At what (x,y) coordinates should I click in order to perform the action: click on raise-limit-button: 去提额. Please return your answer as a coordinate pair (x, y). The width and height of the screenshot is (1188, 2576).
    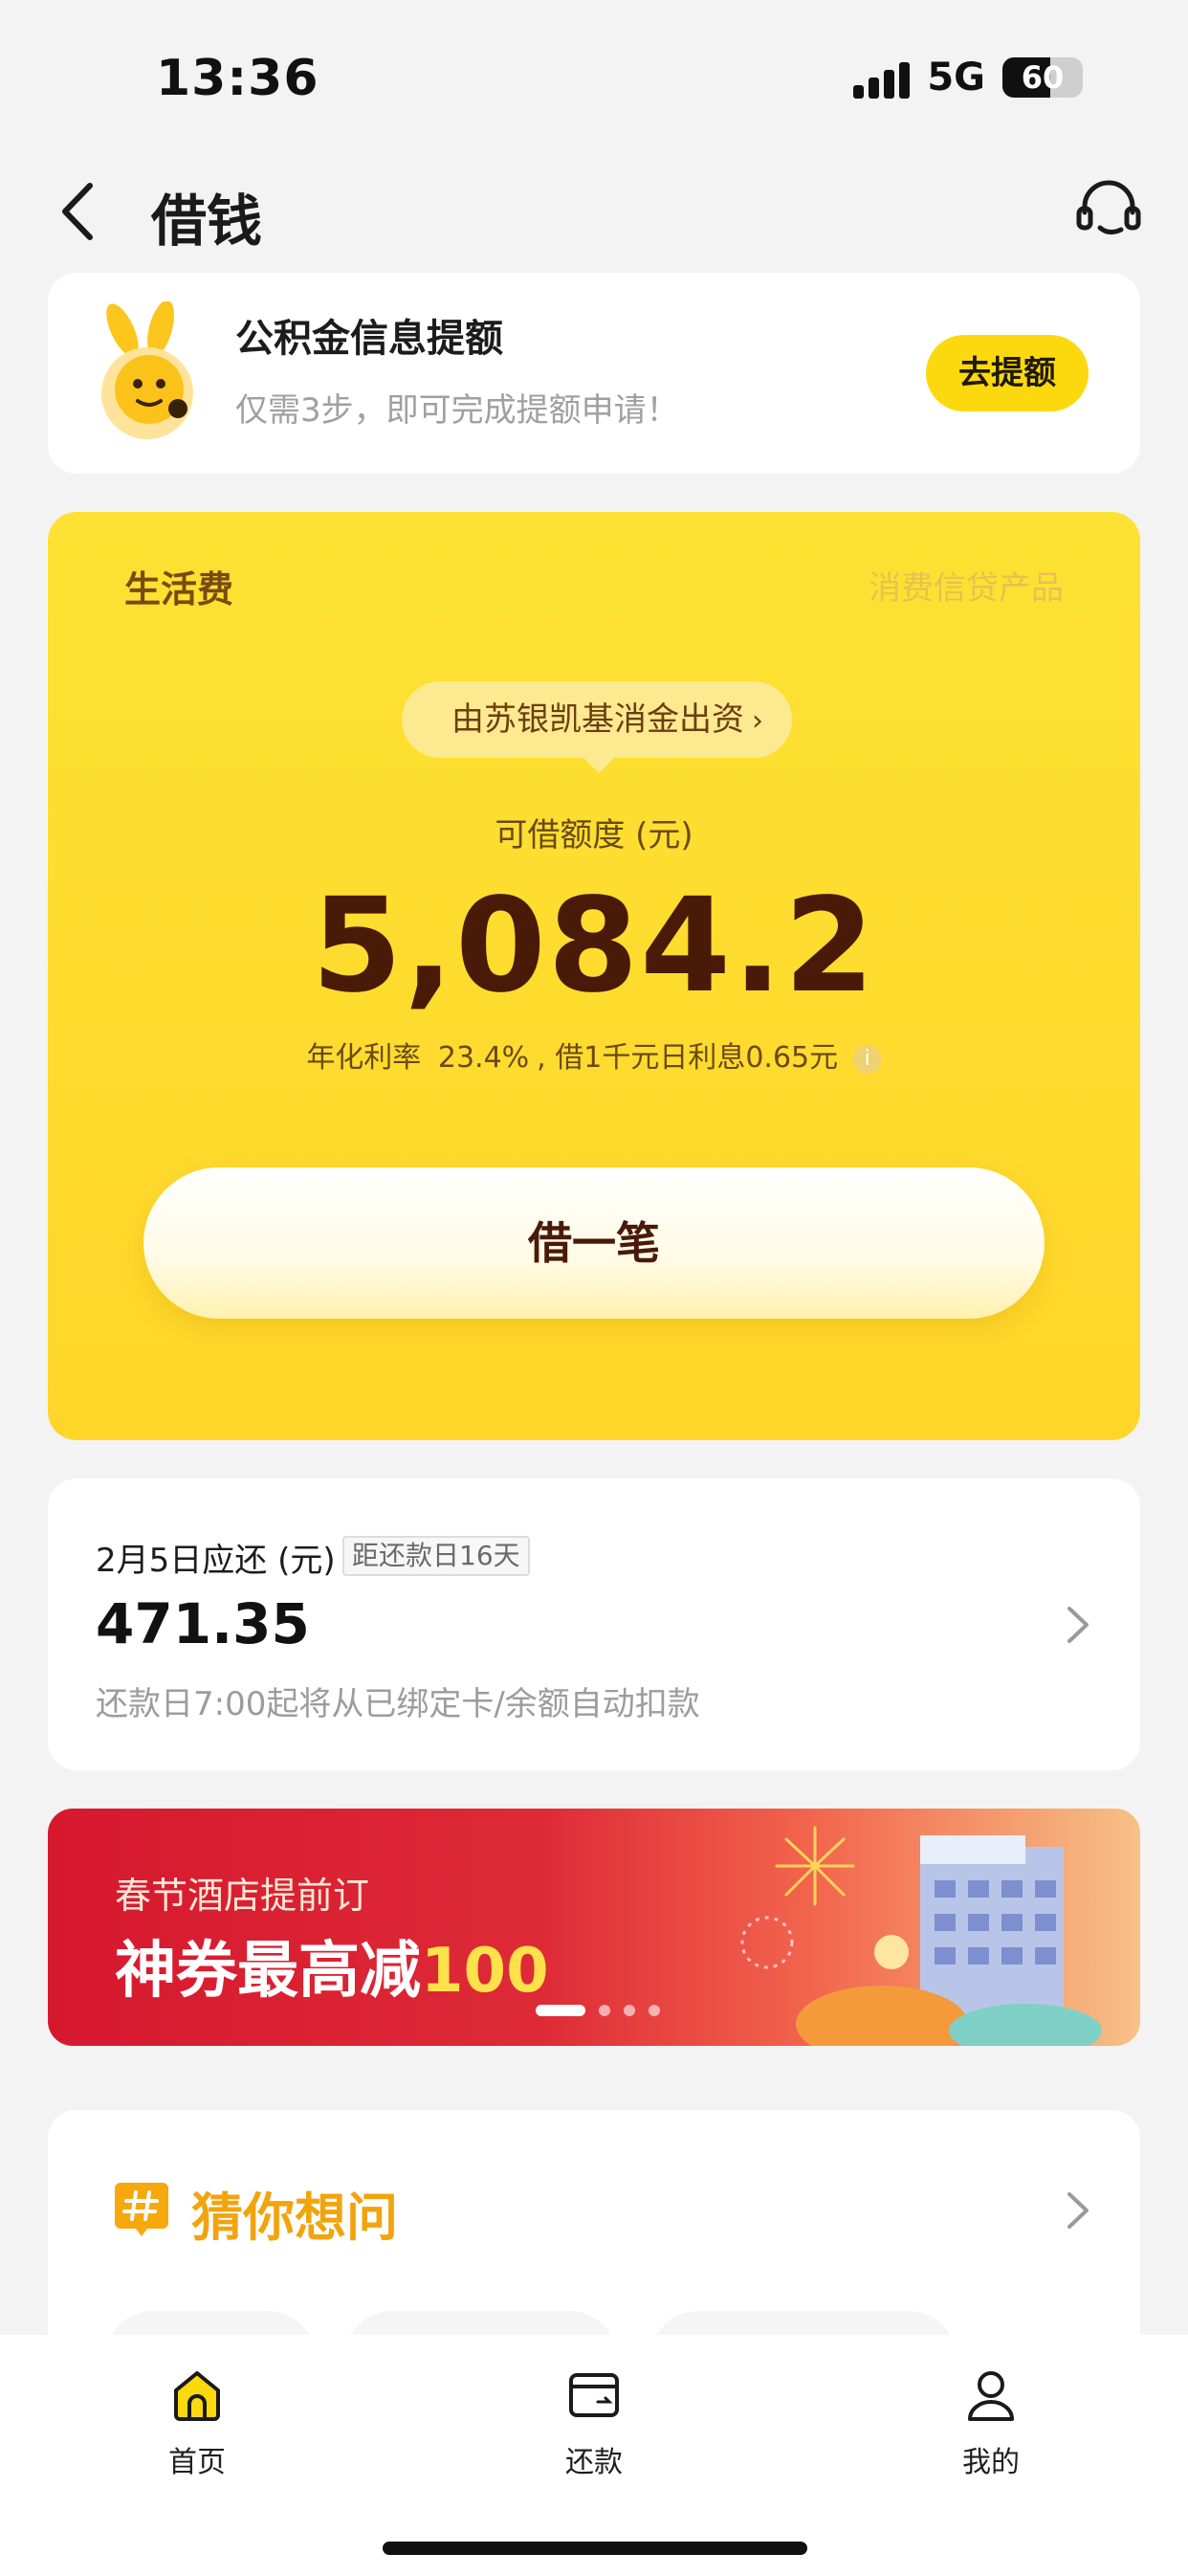
    Looking at the image, I should click on (1007, 373).